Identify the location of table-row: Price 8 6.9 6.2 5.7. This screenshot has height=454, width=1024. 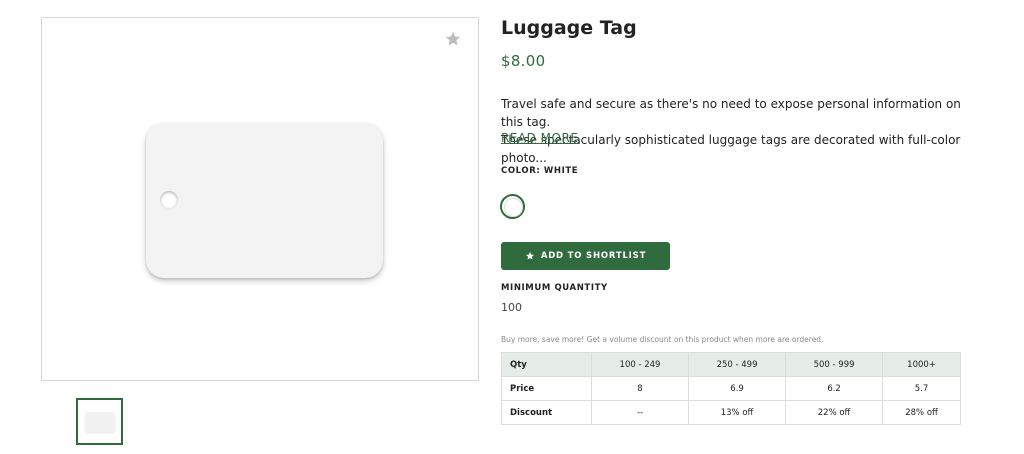
(731, 388).